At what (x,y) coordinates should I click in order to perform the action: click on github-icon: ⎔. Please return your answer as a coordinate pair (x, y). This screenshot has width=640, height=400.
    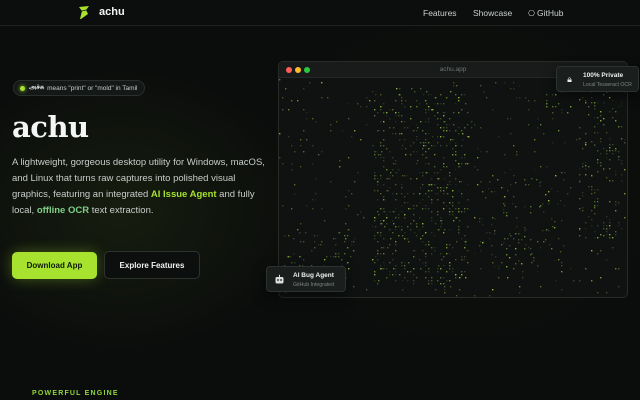
    Looking at the image, I should click on (531, 13).